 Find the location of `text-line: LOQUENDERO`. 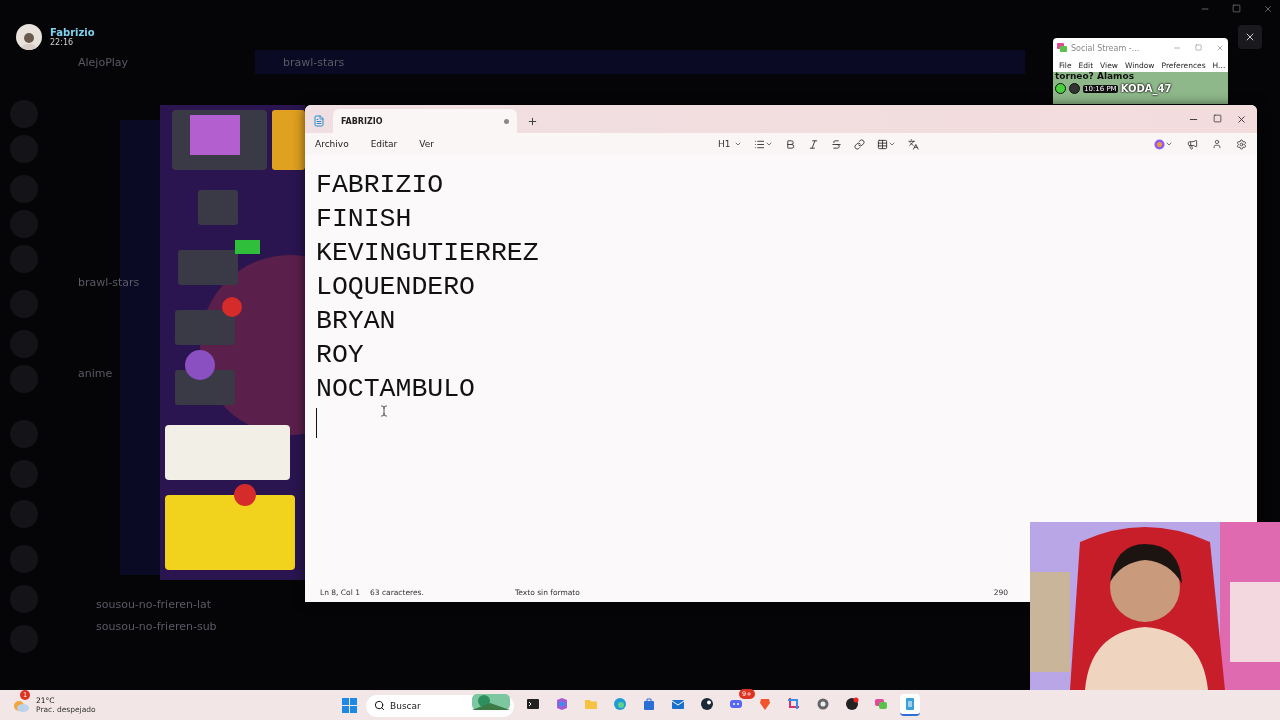

text-line: LOQUENDERO is located at coordinates (396, 287).